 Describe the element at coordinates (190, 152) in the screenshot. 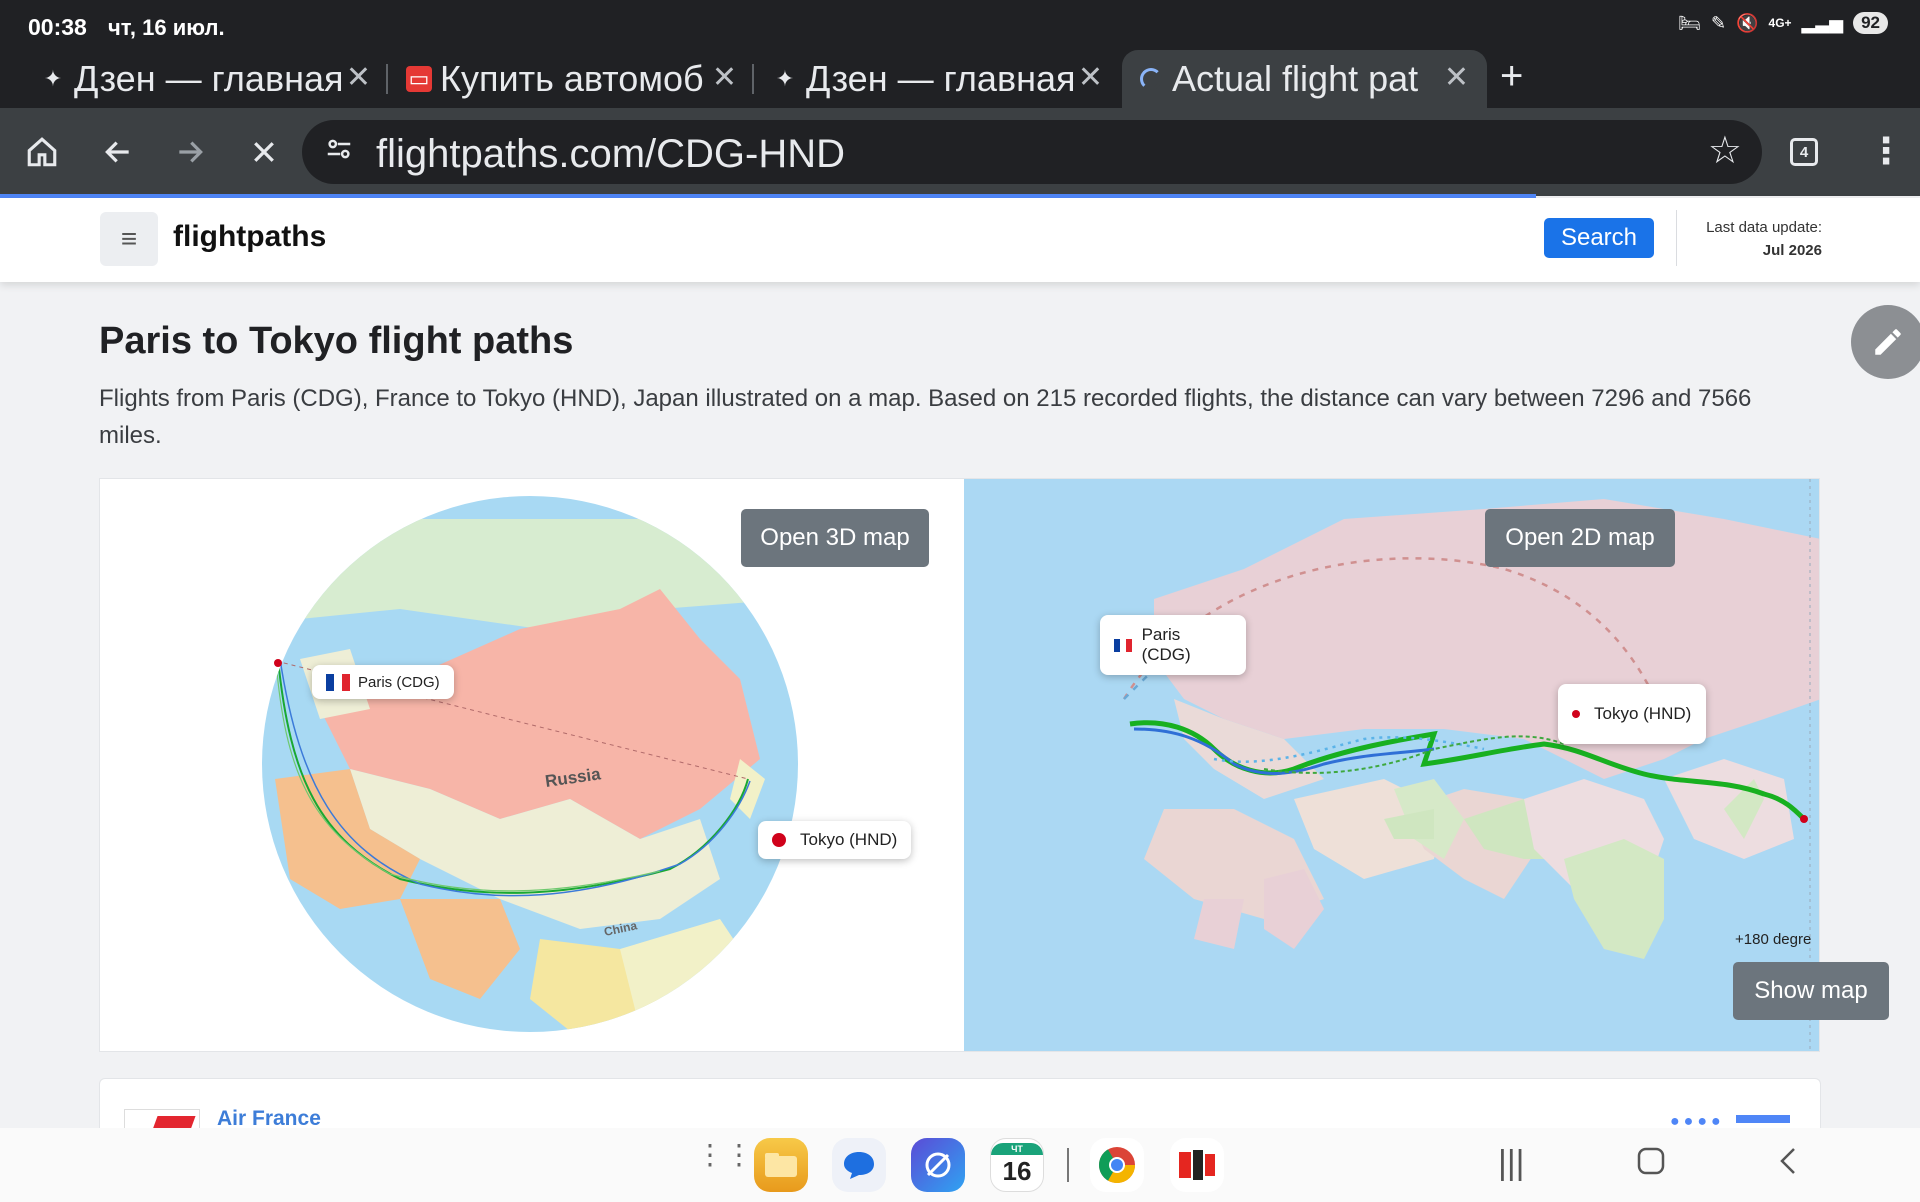

I see `forward-arrow-icon` at that location.